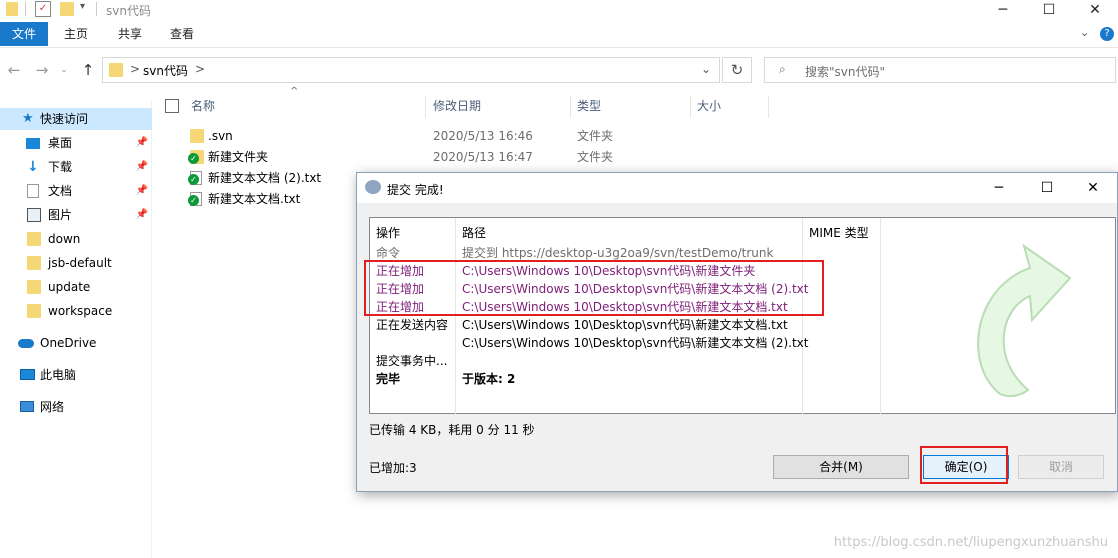 The height and width of the screenshot is (558, 1118). Describe the element at coordinates (200, 69) in the screenshot. I see `breadcrumb-chevron: >` at that location.